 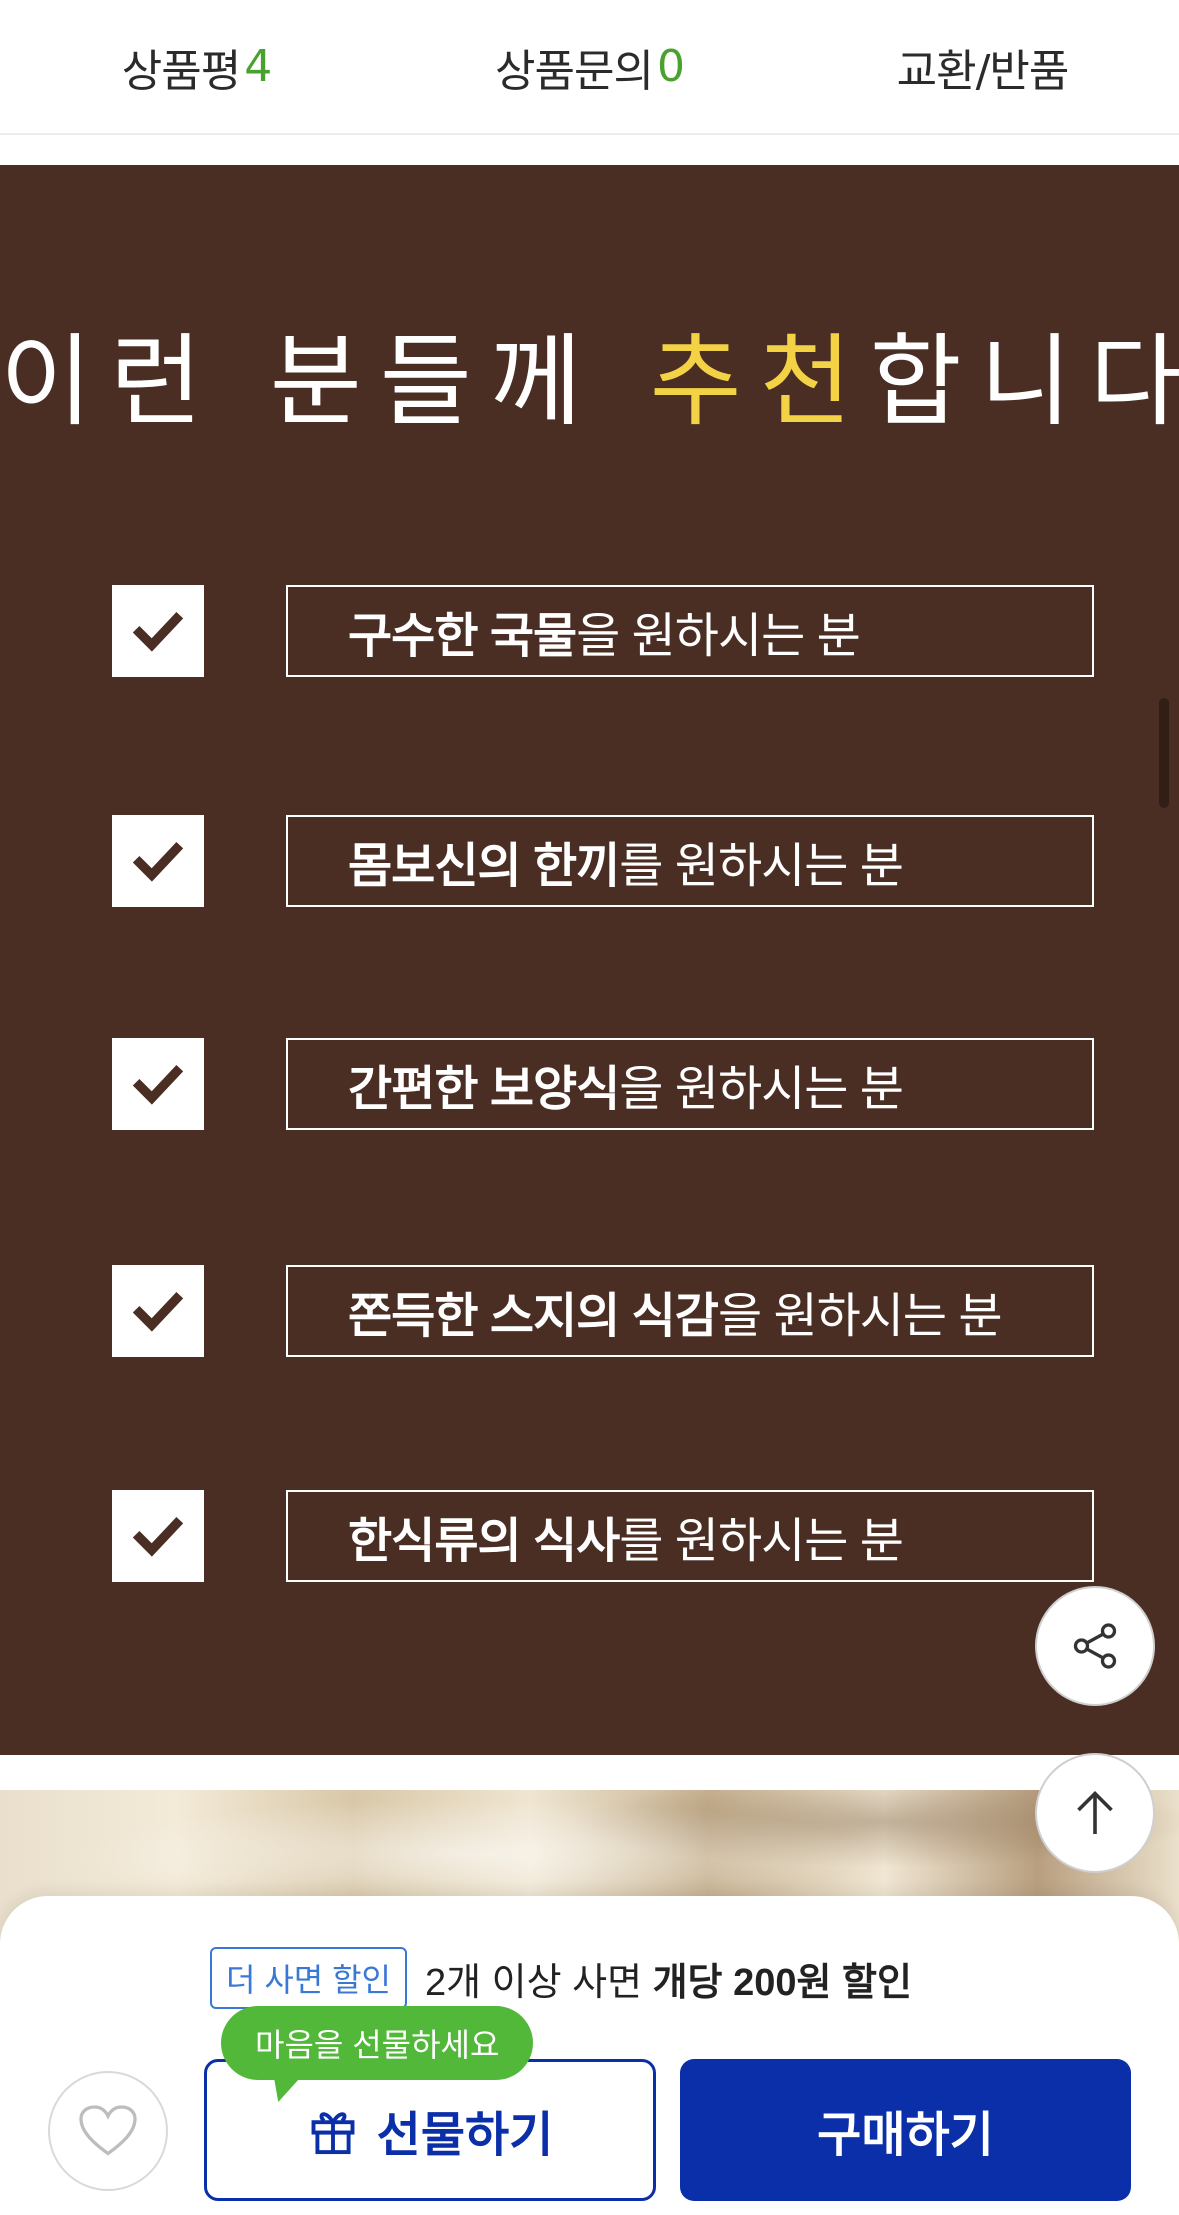 I want to click on discount-text: 2개 이상 사면 개당 200원 할인, so click(x=668, y=1978).